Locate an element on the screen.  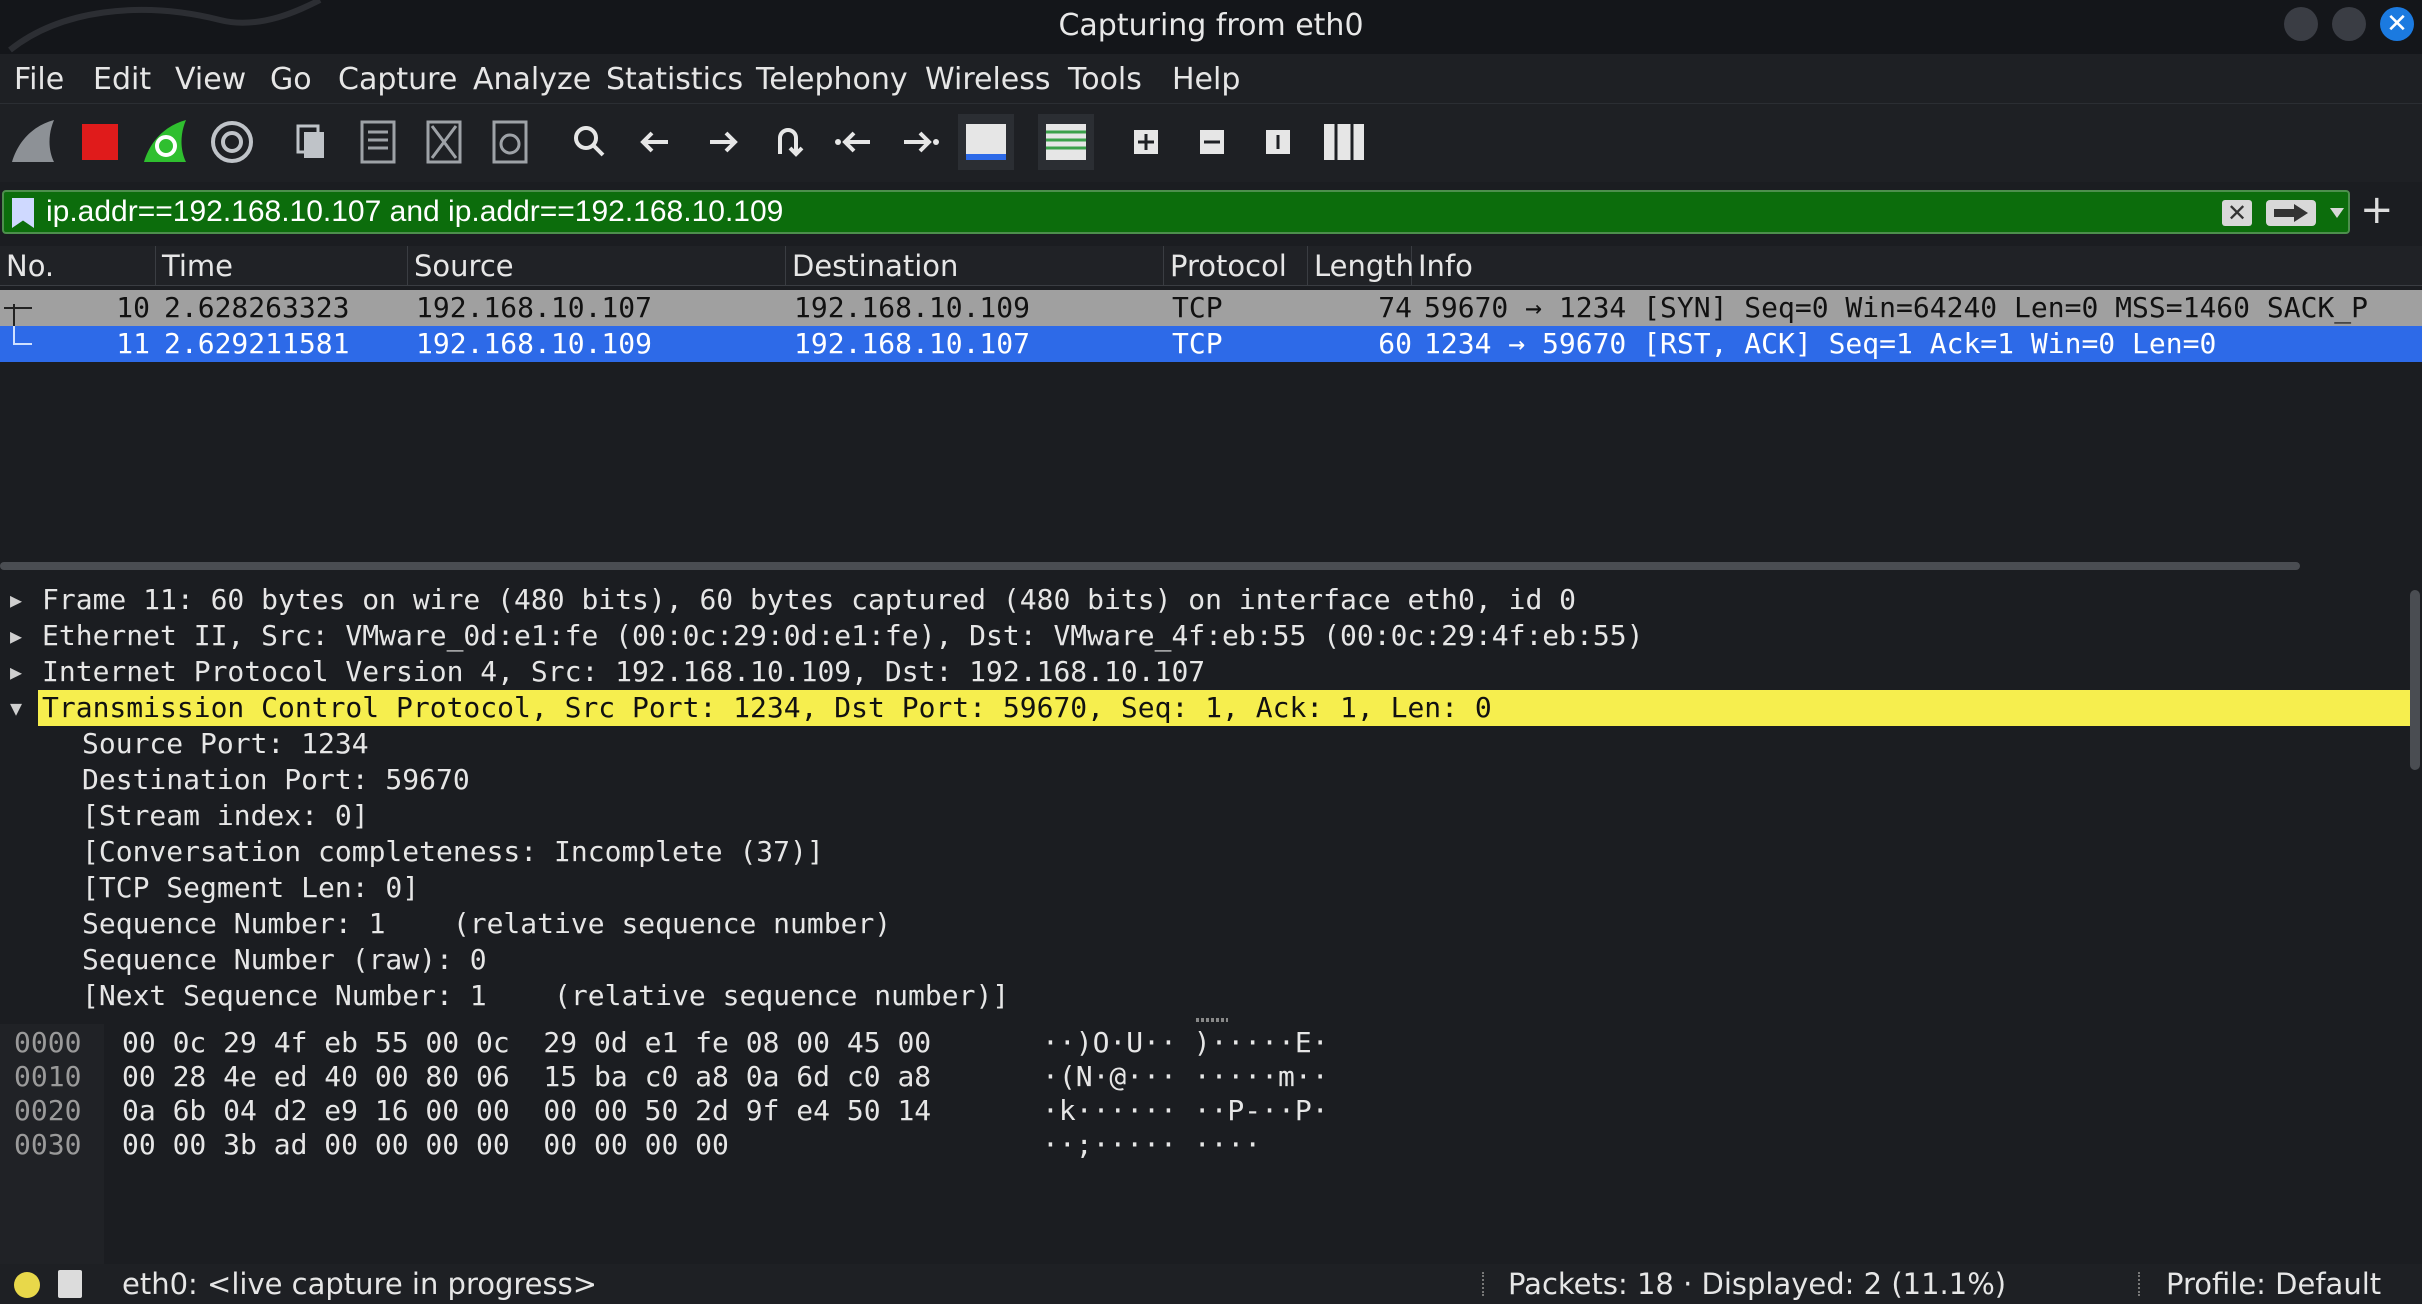
menu-wireless: Wireless is located at coordinates (988, 79).